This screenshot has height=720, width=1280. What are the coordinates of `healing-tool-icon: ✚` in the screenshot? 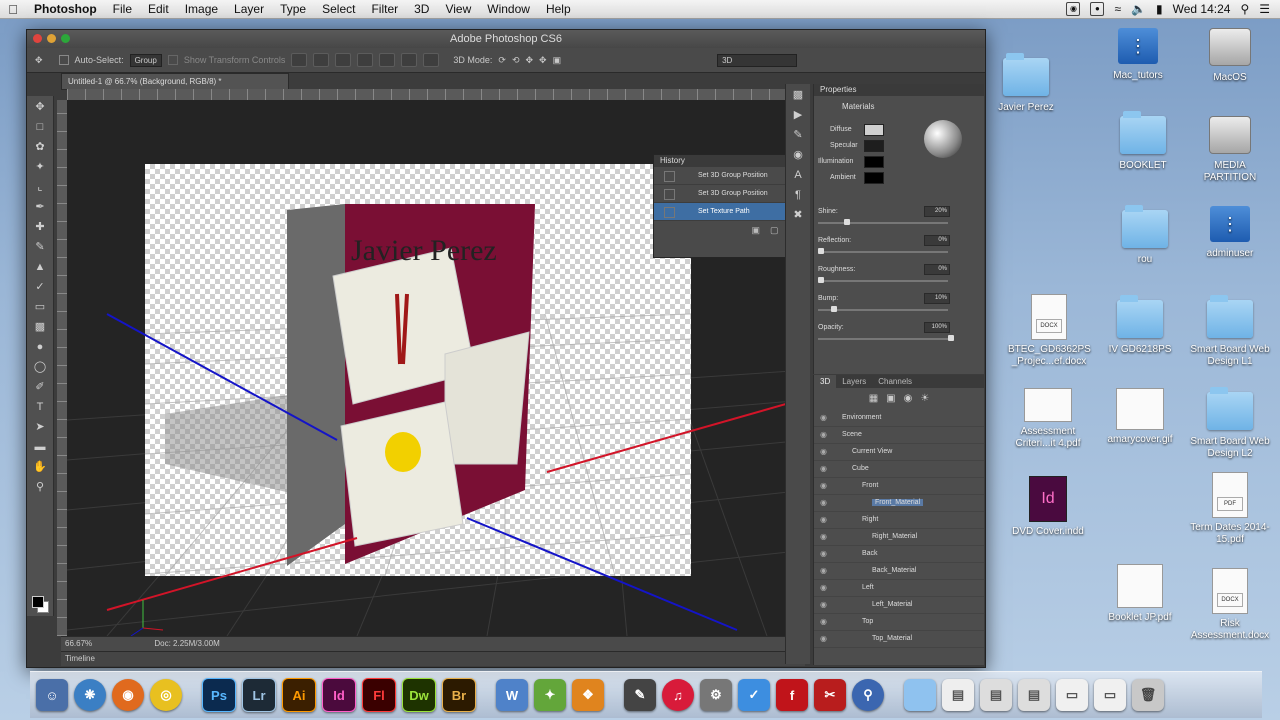 It's located at (40, 227).